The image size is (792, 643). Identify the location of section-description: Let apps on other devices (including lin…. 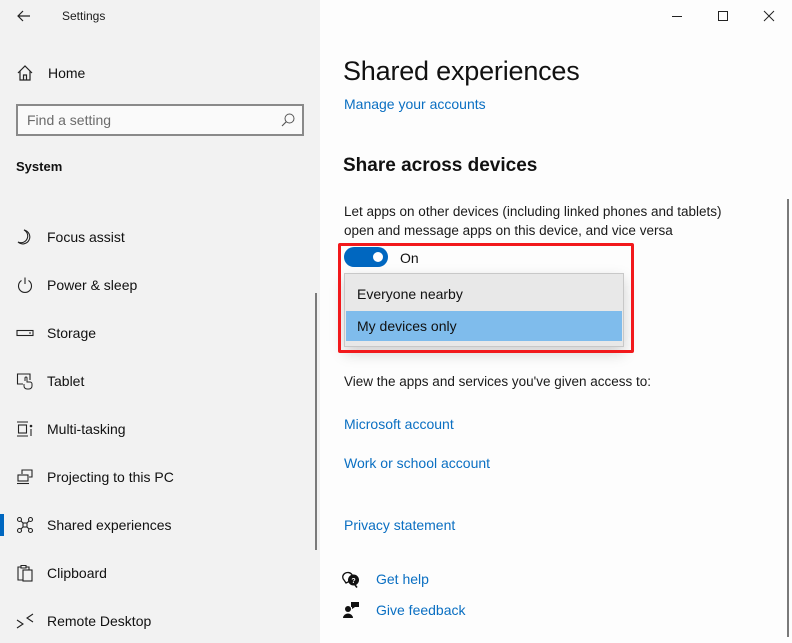
(533, 221).